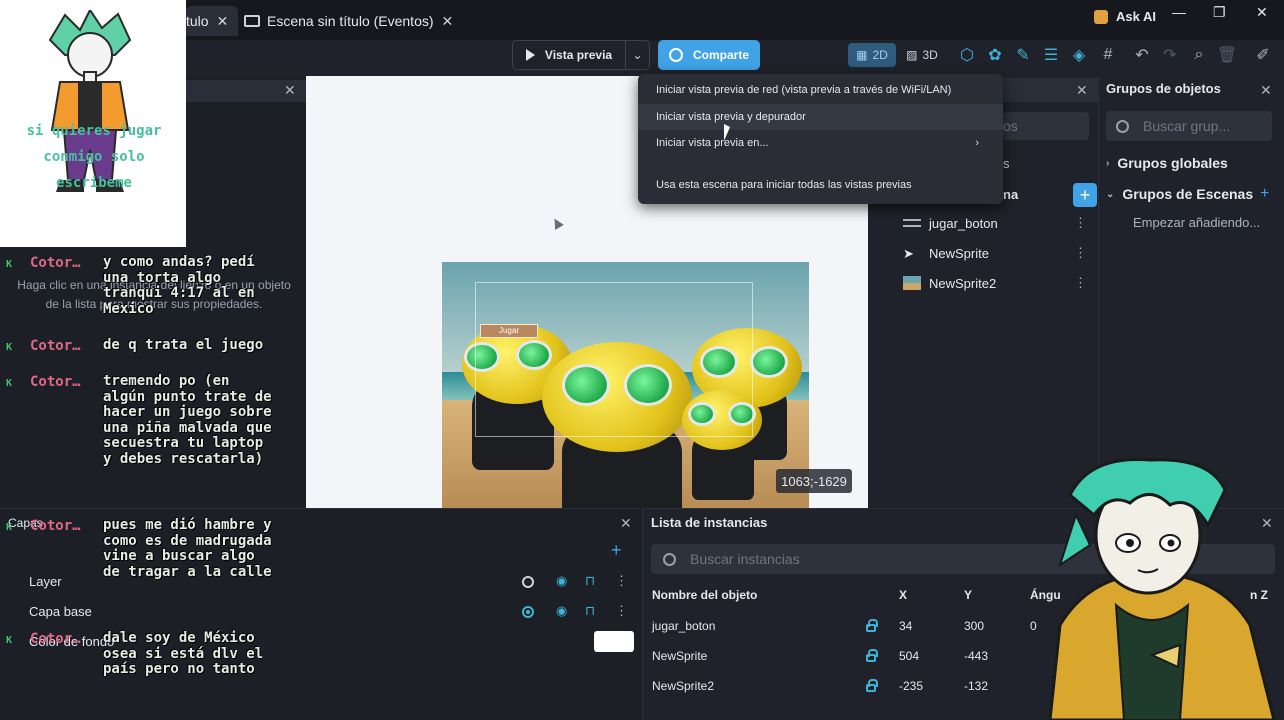  What do you see at coordinates (912, 55) in the screenshot?
I see `grid-3d-icon: ▨` at bounding box center [912, 55].